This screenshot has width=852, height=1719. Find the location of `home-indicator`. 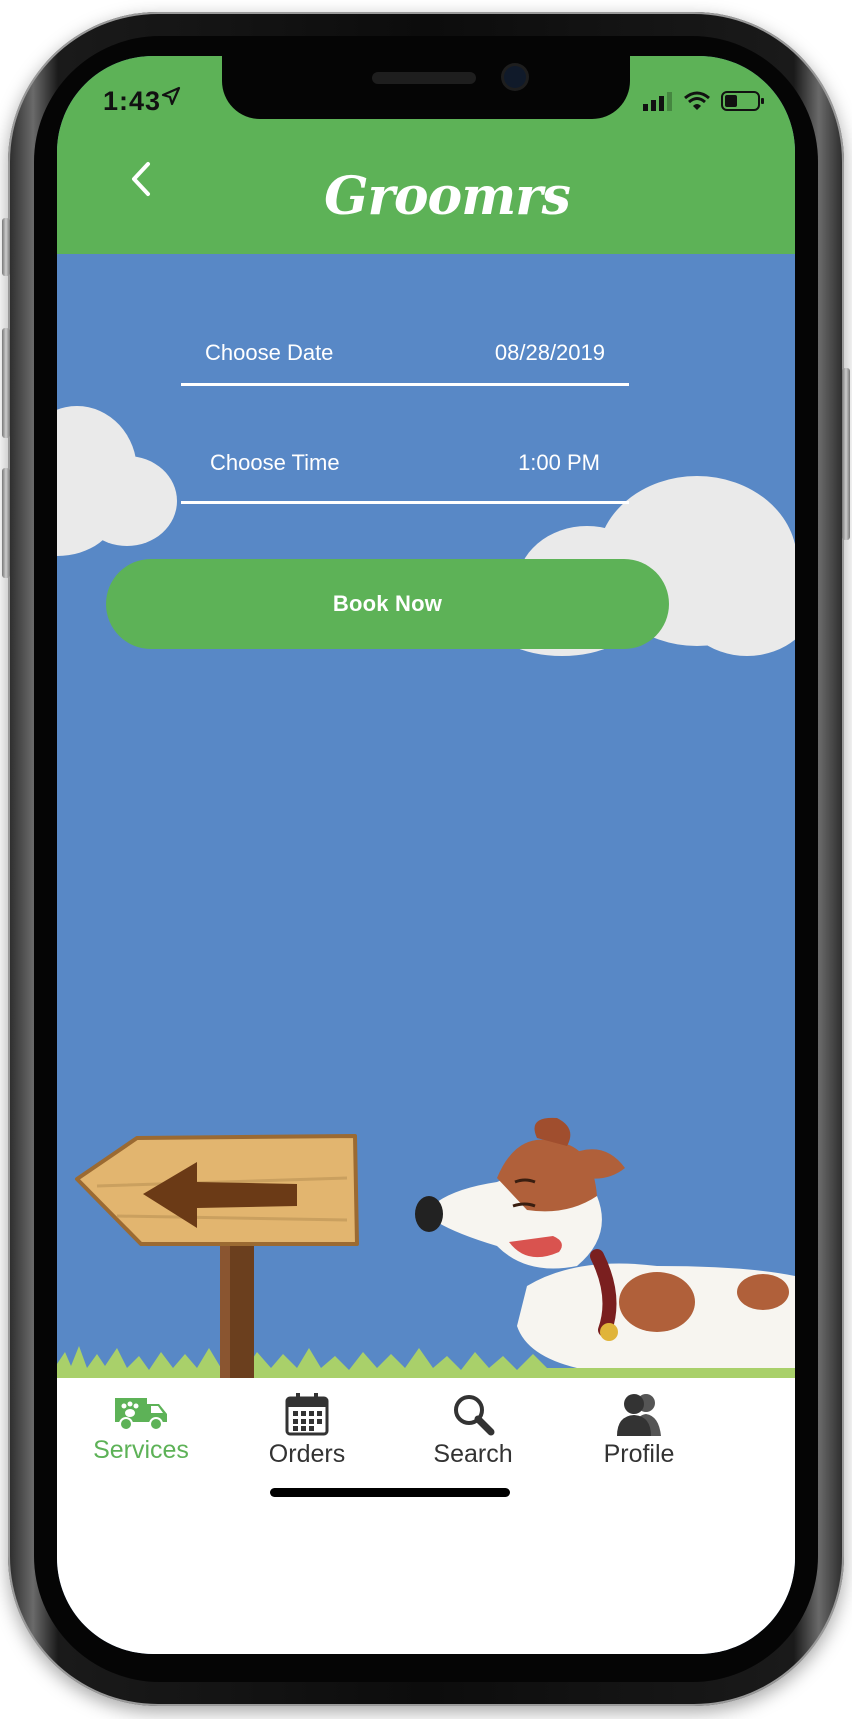

home-indicator is located at coordinates (390, 1492).